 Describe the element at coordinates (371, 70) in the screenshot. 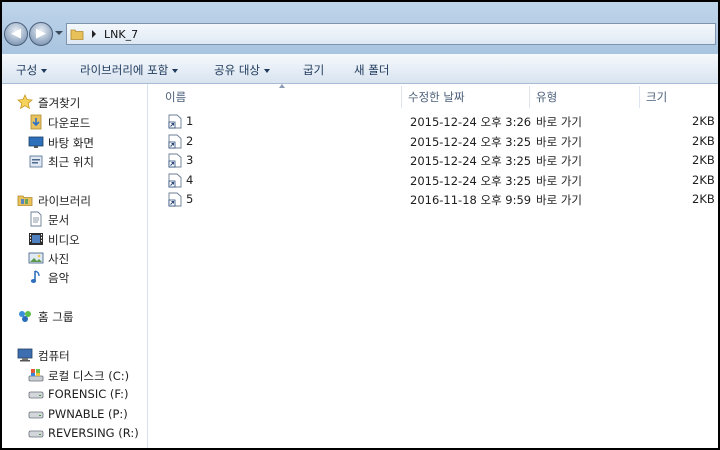

I see `new-folder-button: 새 폴더` at that location.